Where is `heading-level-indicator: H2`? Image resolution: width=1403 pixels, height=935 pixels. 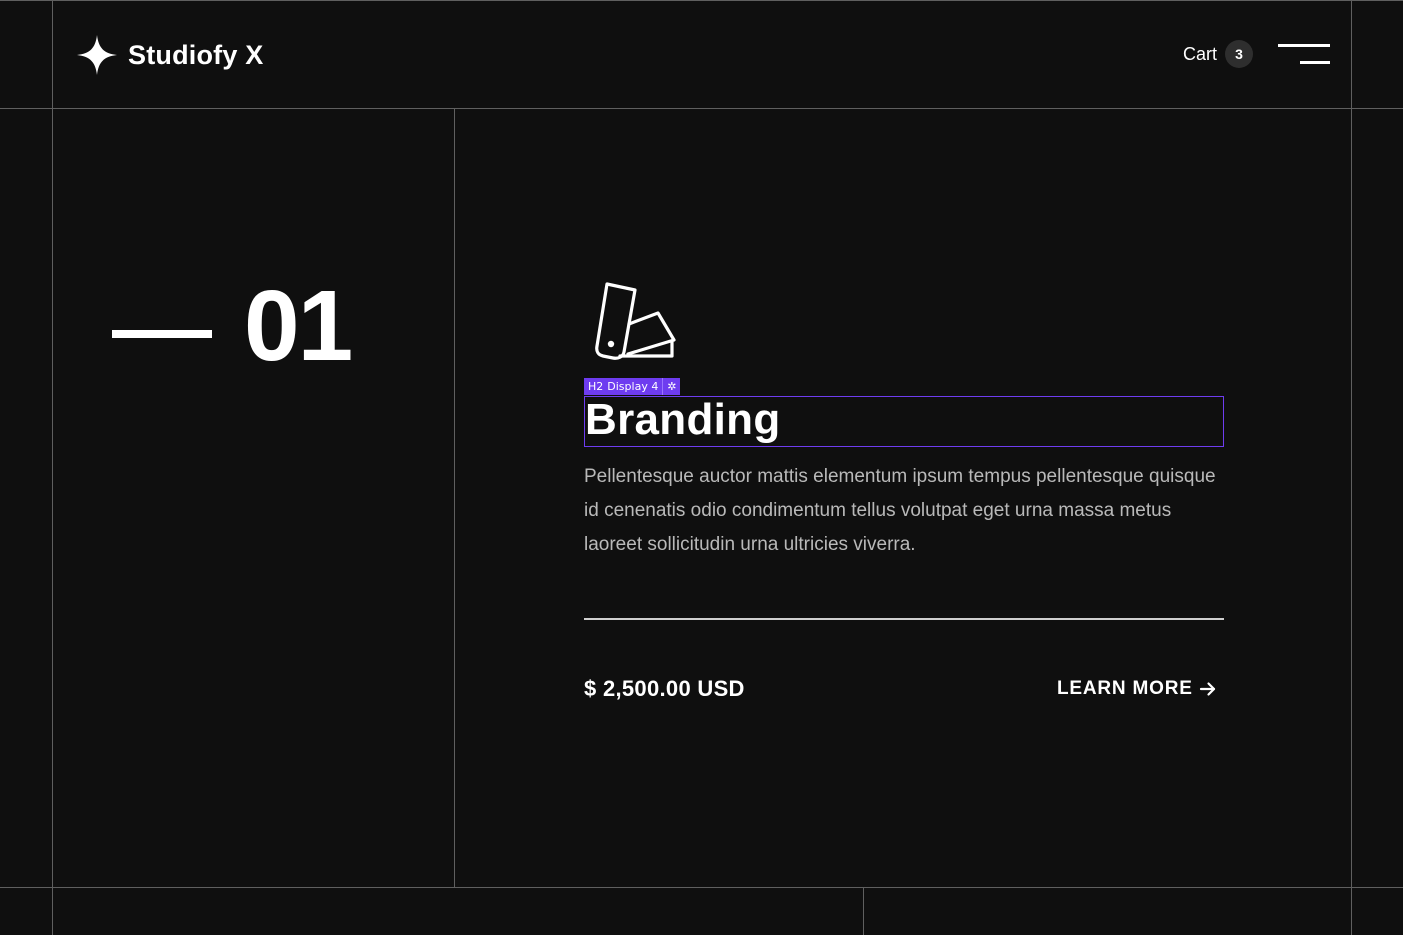 heading-level-indicator: H2 is located at coordinates (596, 386).